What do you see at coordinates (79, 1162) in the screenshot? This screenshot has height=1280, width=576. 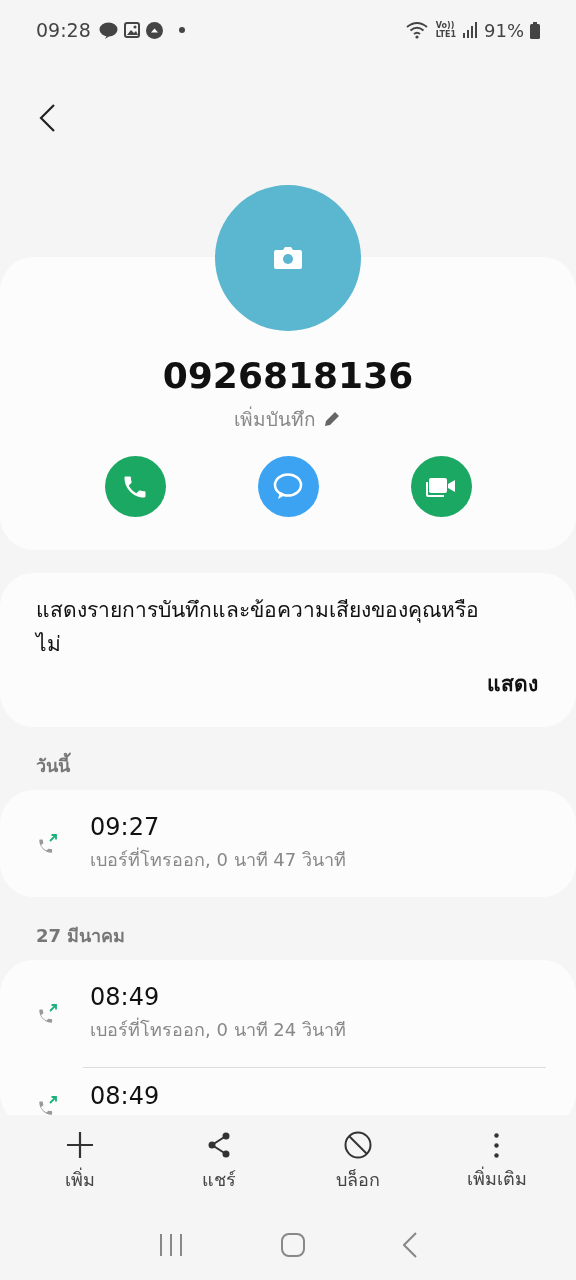 I see `add-button: เพิ่ม` at bounding box center [79, 1162].